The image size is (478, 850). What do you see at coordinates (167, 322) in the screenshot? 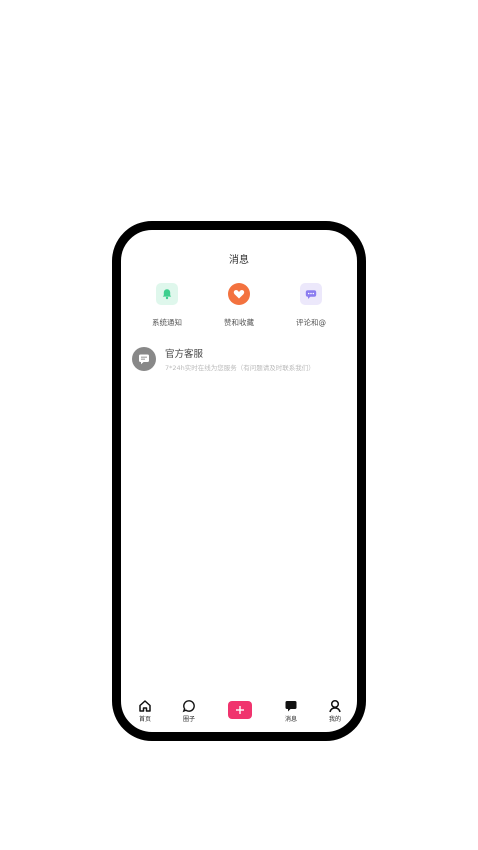
I see `system-notice-label: 系统通知` at bounding box center [167, 322].